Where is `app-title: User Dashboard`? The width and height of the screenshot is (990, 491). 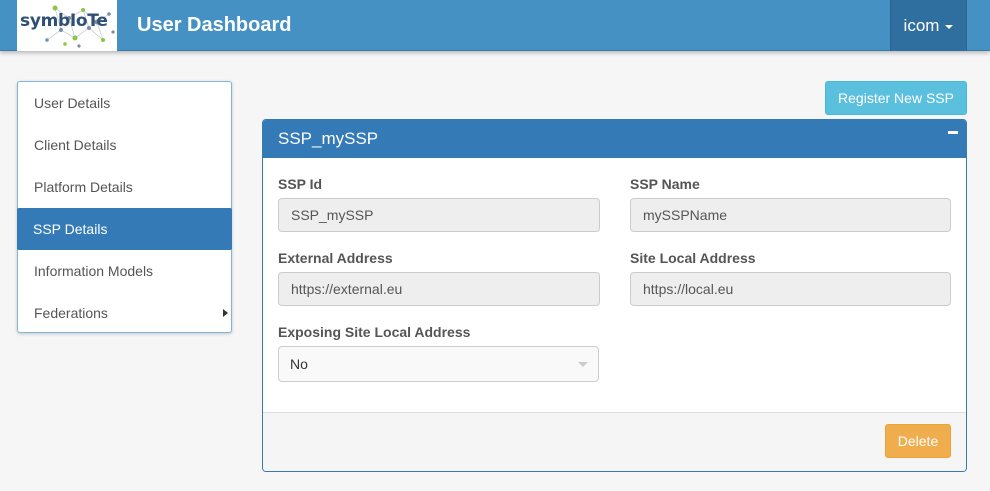 app-title: User Dashboard is located at coordinates (214, 25).